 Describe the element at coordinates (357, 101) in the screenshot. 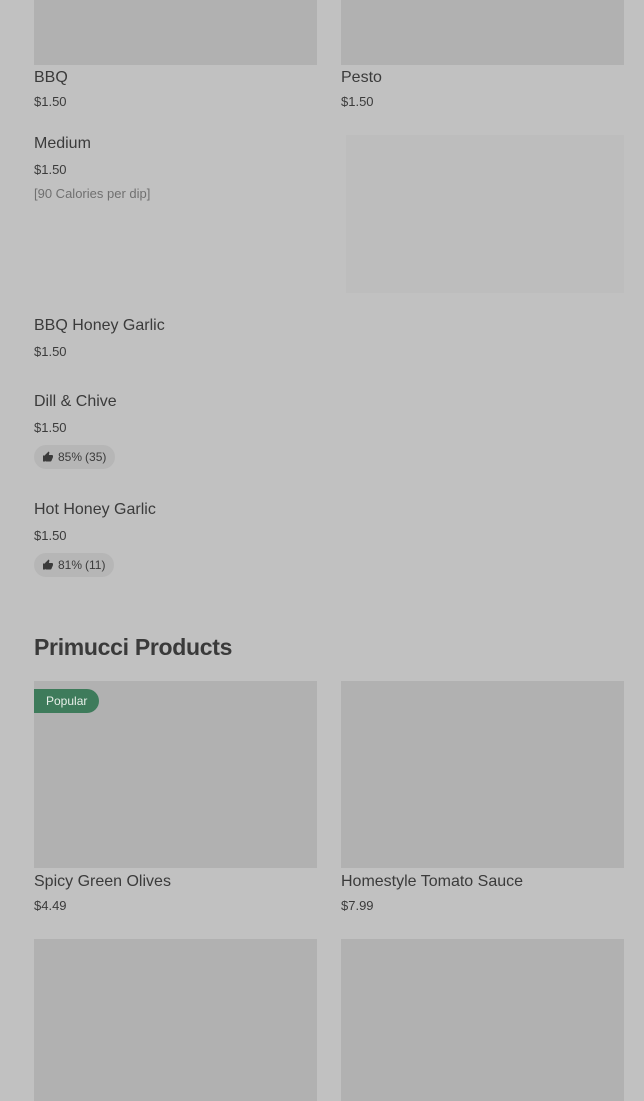

I see `item-price-pesto: $1.50` at that location.